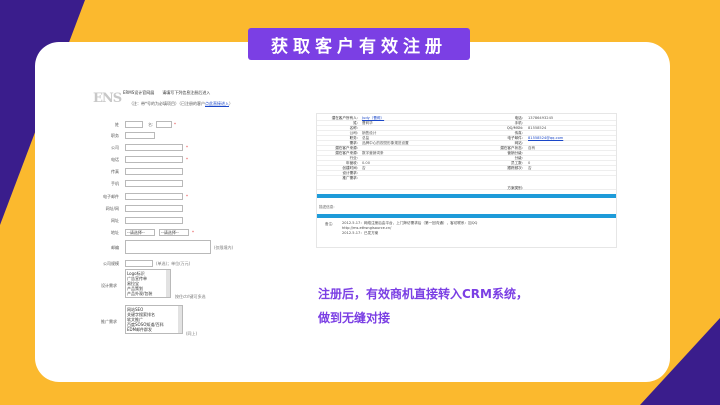 The width and height of the screenshot is (720, 405). I want to click on login-link: 点此直接进入, so click(217, 103).